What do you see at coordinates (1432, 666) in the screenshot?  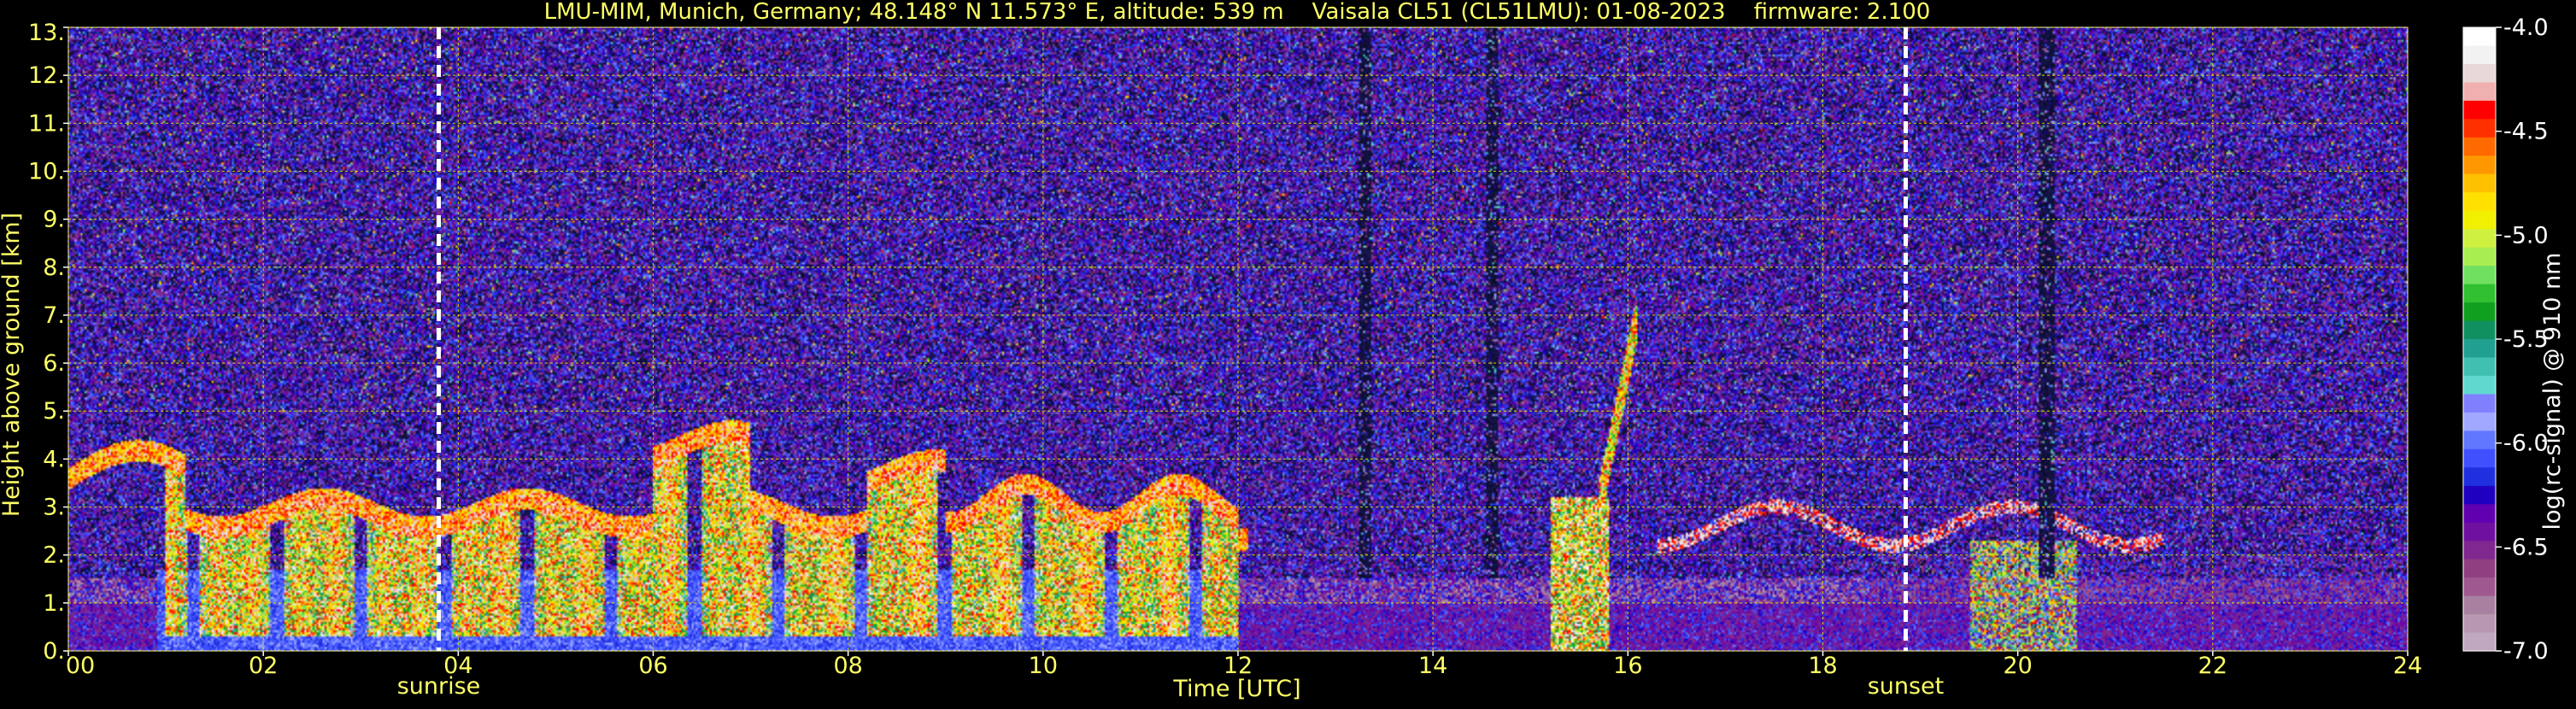 I see `x-tick-label: 14` at bounding box center [1432, 666].